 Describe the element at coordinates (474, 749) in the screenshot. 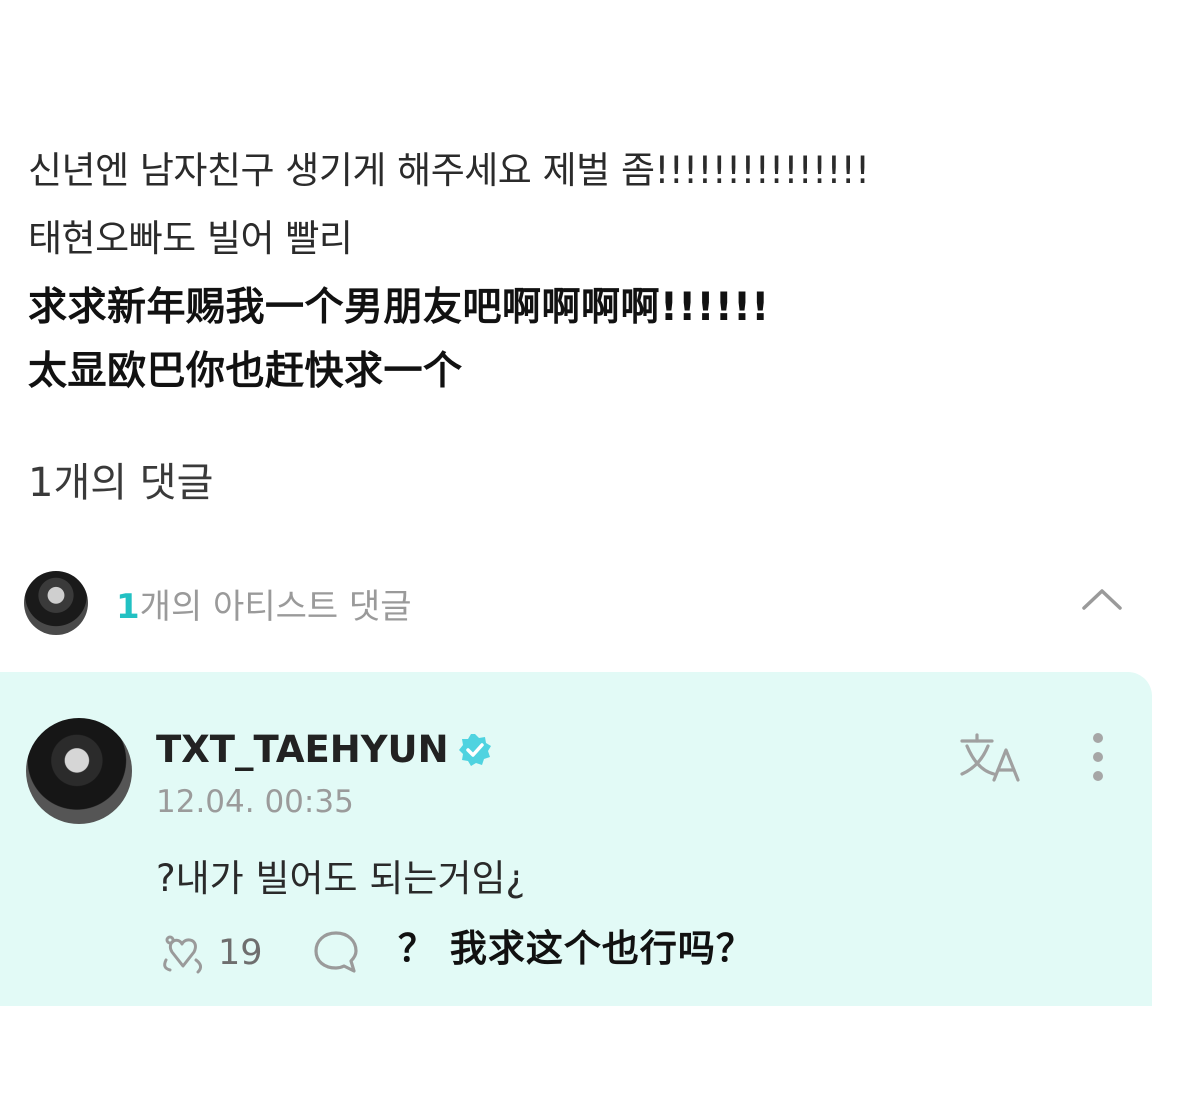

I see `verified-badge-icon` at that location.